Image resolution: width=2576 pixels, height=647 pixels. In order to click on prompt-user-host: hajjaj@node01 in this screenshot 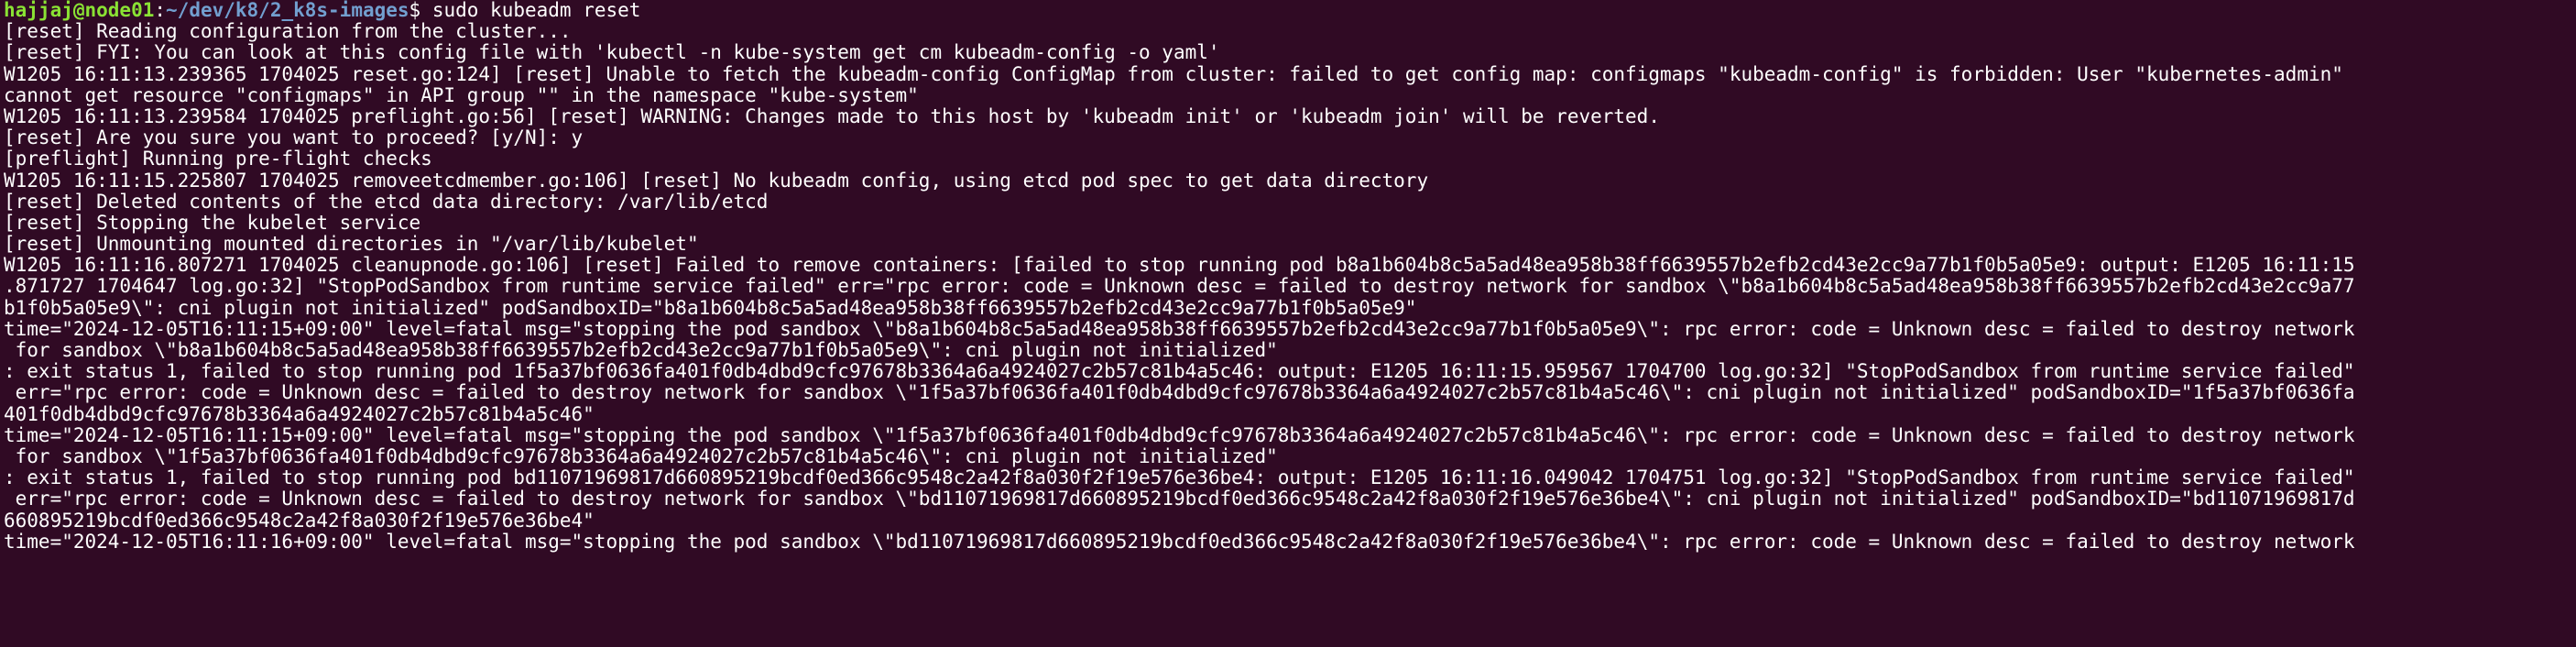, I will do `click(80, 10)`.